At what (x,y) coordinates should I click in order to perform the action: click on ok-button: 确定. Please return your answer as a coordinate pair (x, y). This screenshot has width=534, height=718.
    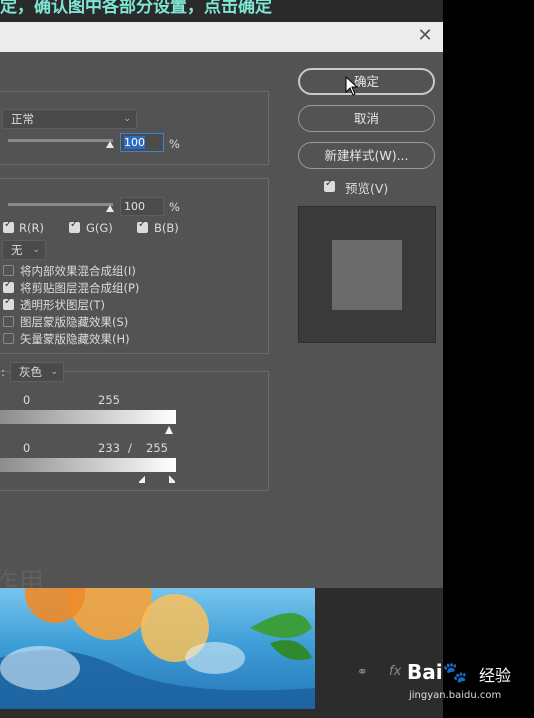
    Looking at the image, I should click on (366, 81).